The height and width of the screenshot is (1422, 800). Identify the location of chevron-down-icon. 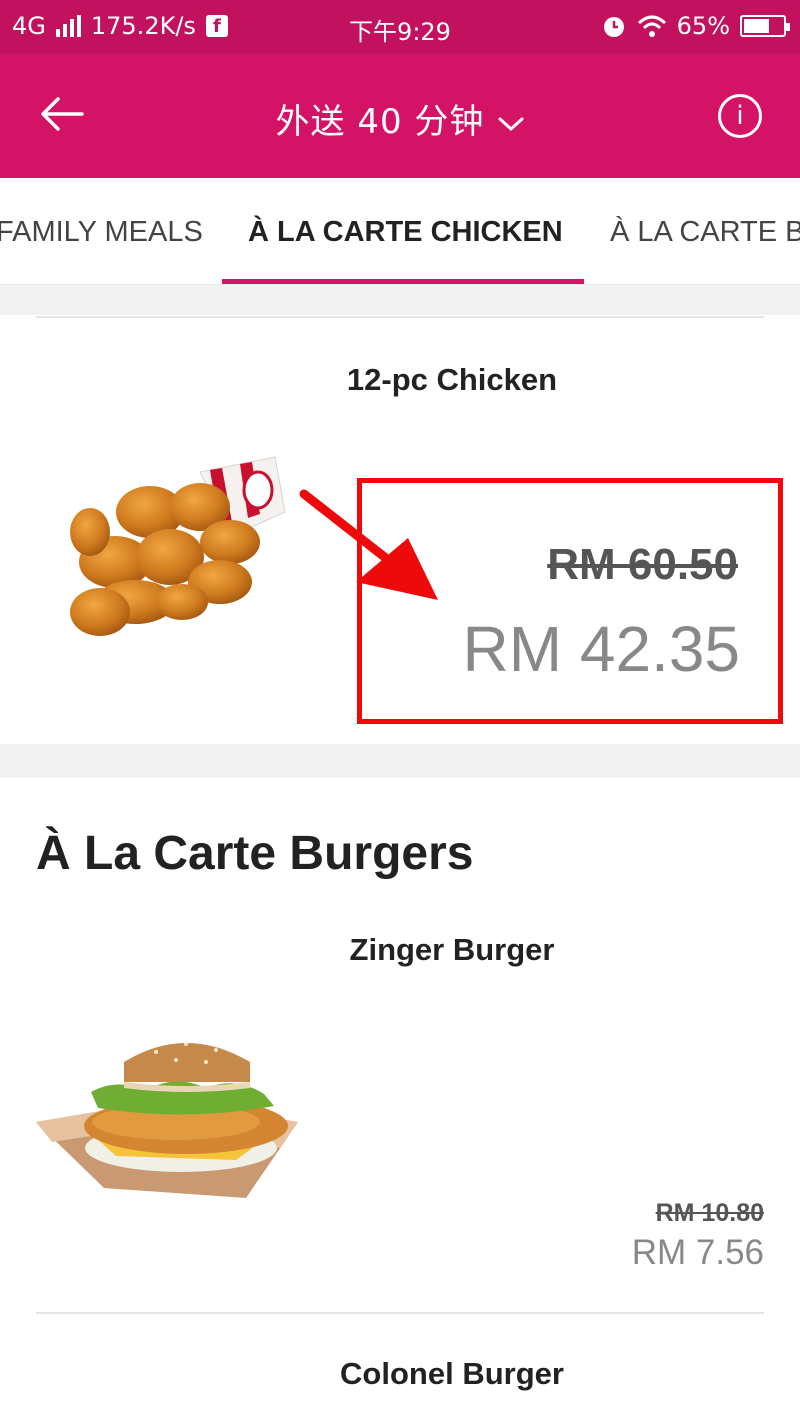
(511, 124).